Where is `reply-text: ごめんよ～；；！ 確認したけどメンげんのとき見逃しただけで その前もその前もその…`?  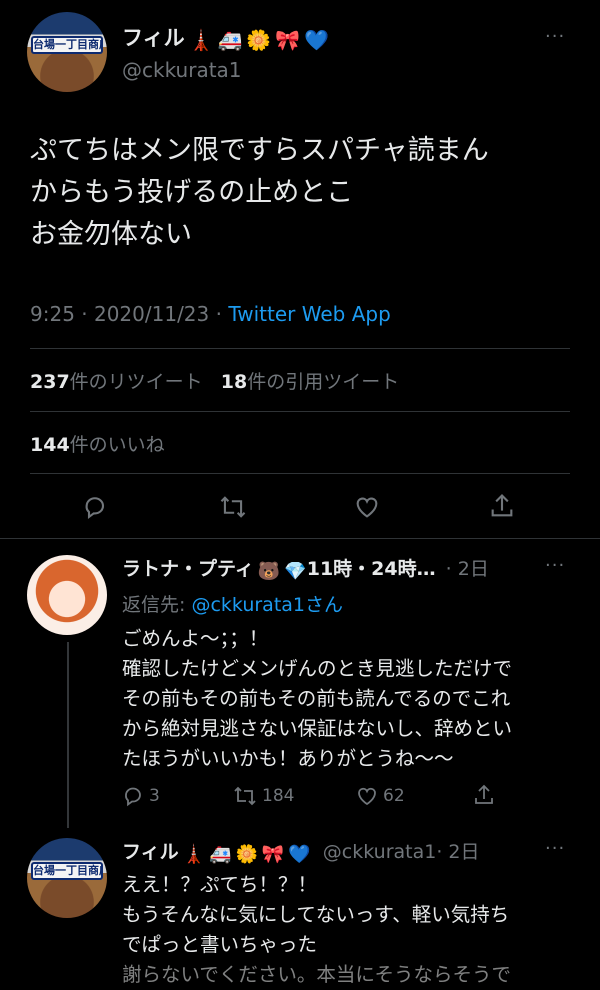
reply-text: ごめんよ～；；！ 確認したけどメンげんのとき見逃しただけで その前もその前もその… is located at coordinates (317, 699).